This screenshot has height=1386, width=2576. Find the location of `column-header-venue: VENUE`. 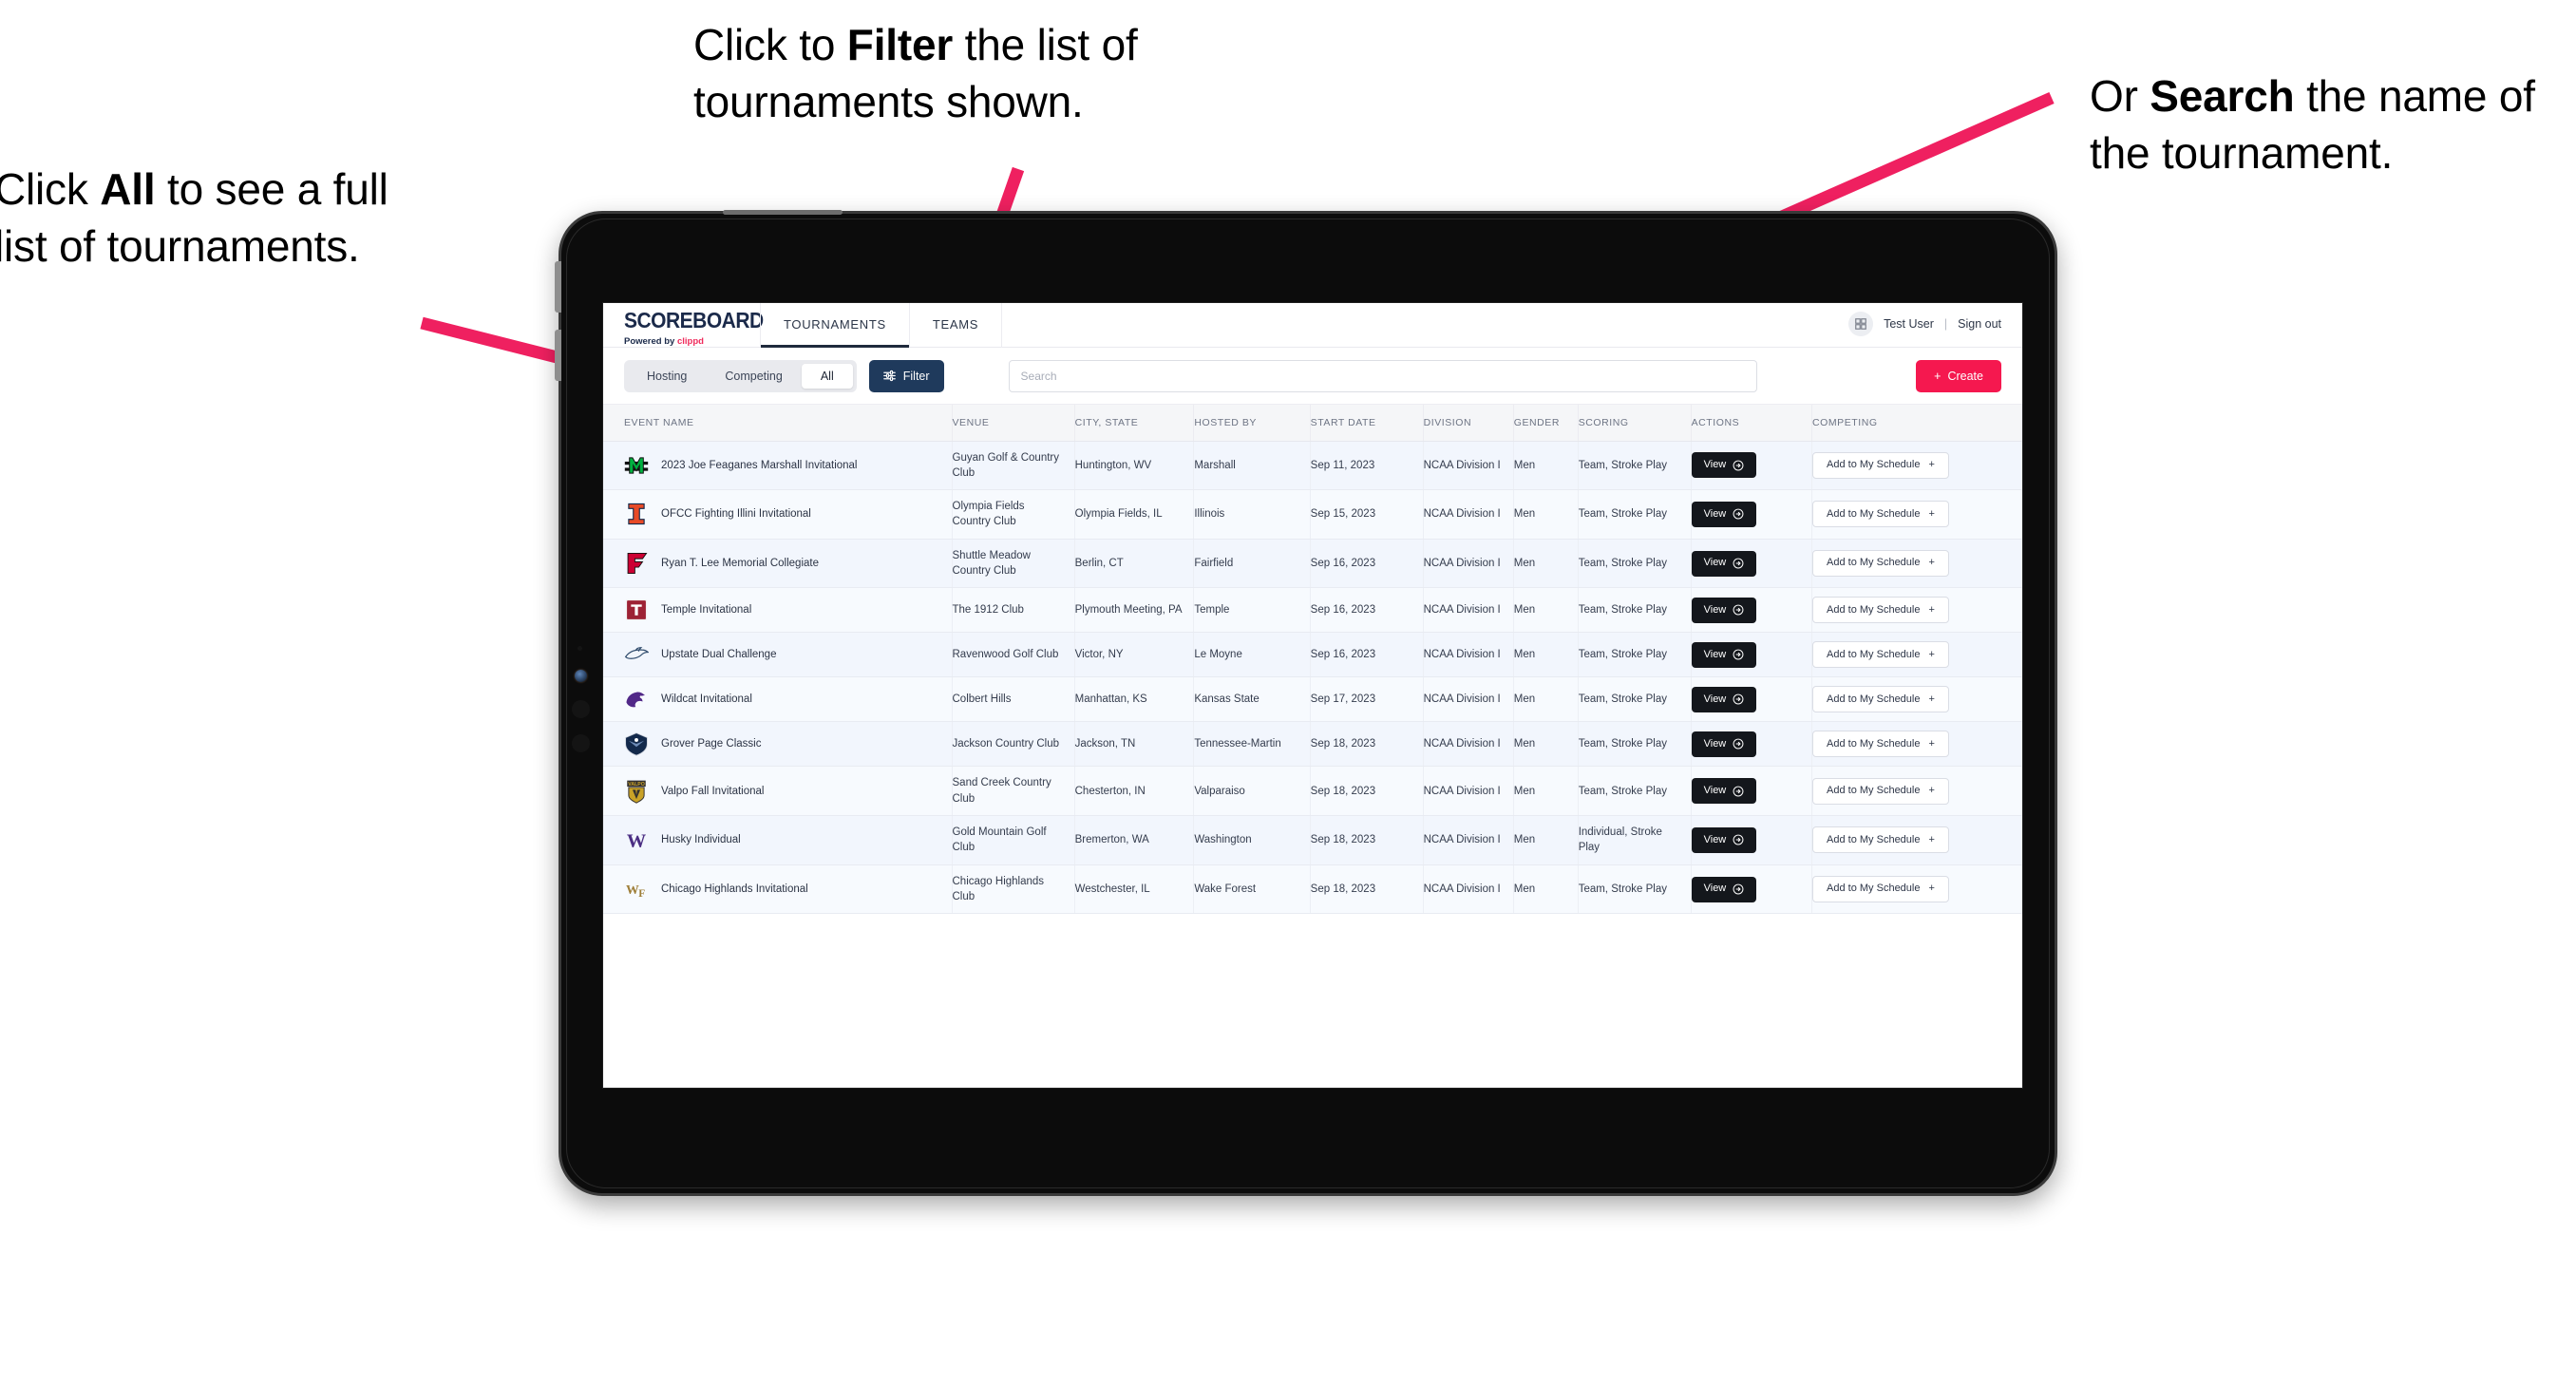

column-header-venue: VENUE is located at coordinates (1013, 423).